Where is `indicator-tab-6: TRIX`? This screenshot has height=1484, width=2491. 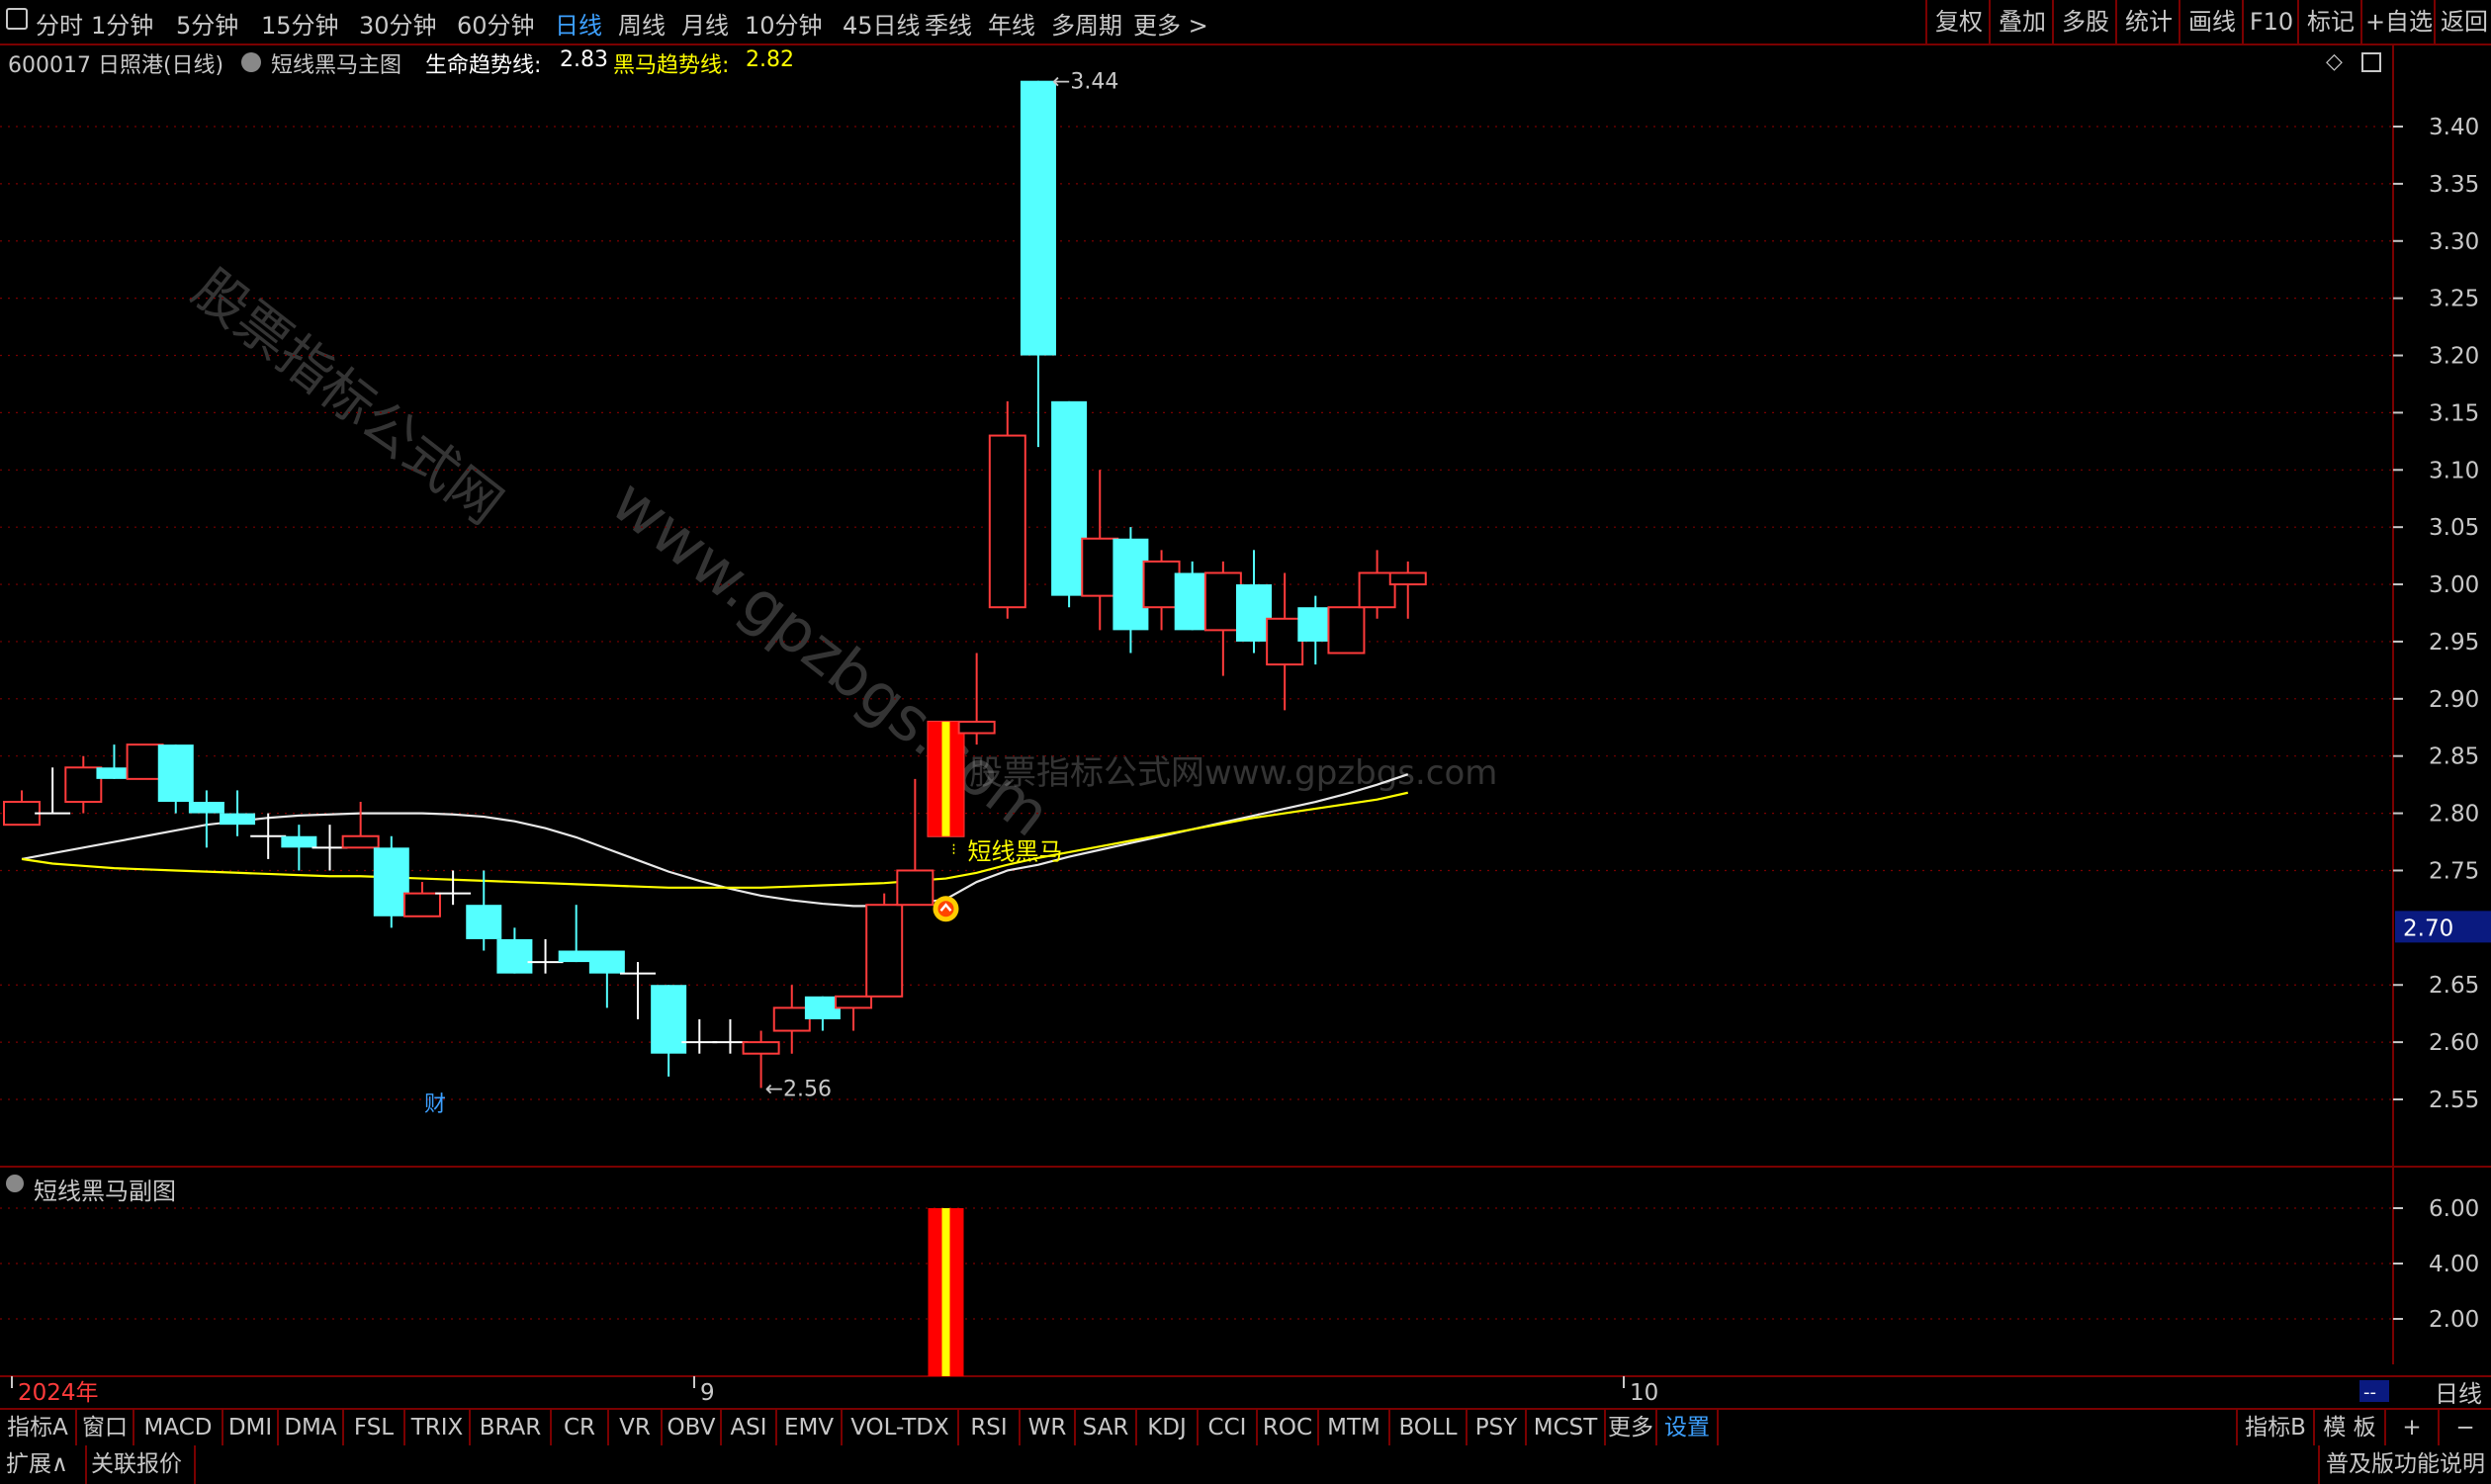
indicator-tab-6: TRIX is located at coordinates (438, 1427).